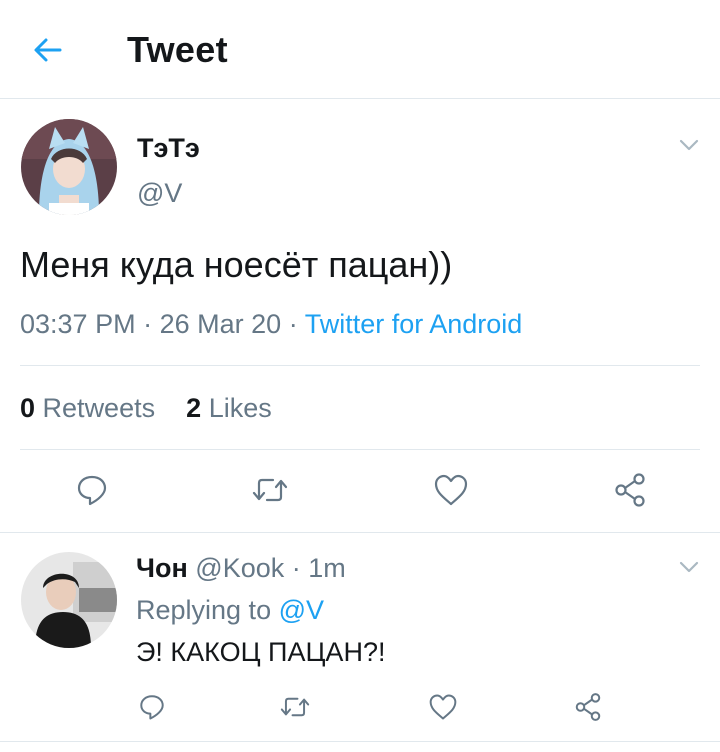 This screenshot has height=752, width=720. What do you see at coordinates (327, 568) in the screenshot?
I see `reply-age: 1m` at bounding box center [327, 568].